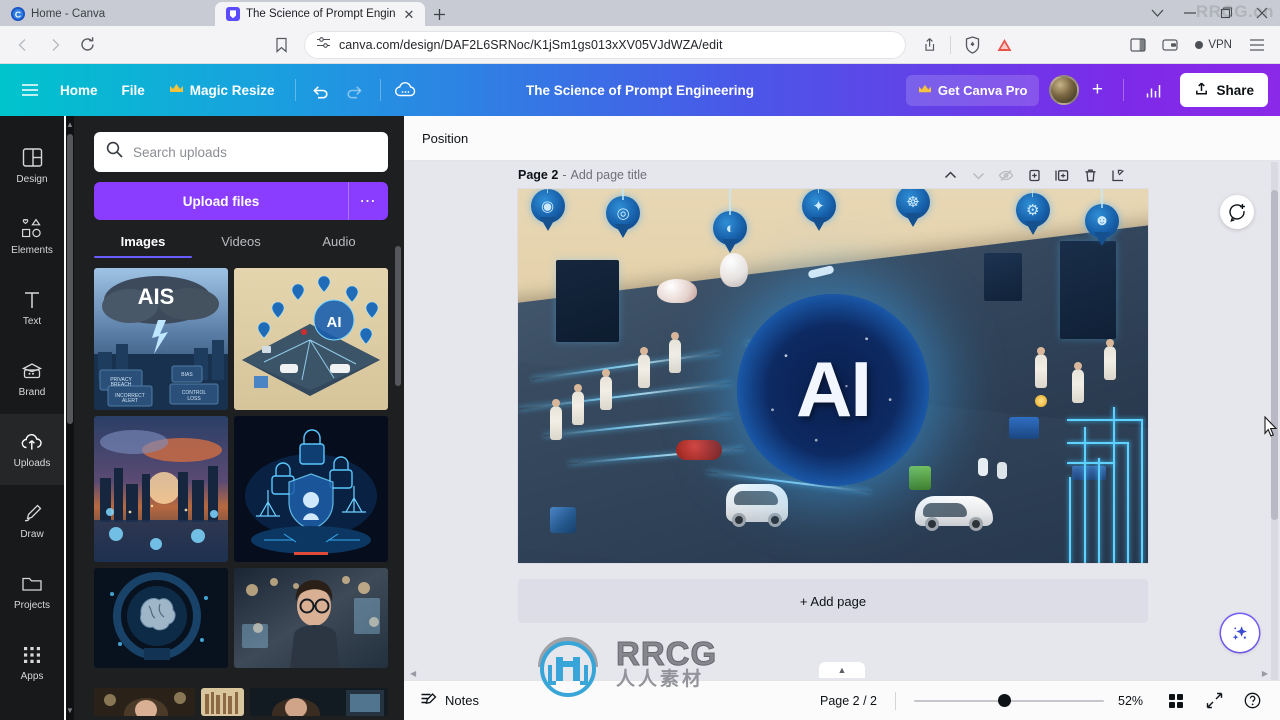 Image resolution: width=1280 pixels, height=720 pixels. I want to click on position-button: Position, so click(445, 138).